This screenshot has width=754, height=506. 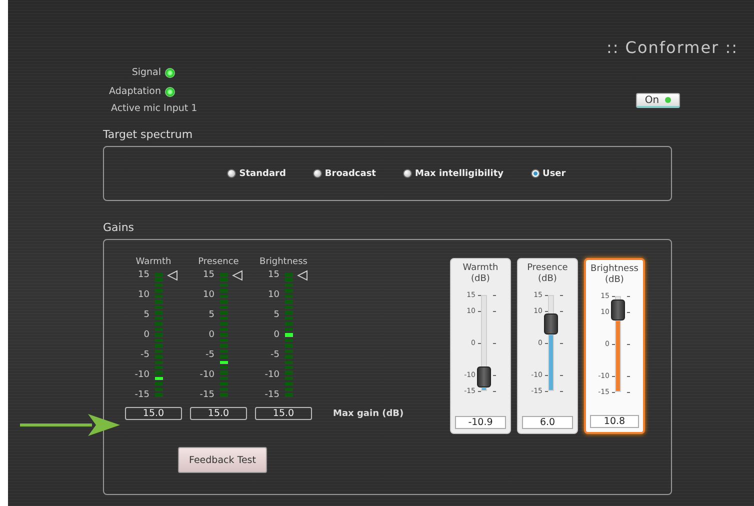 What do you see at coordinates (480, 422) in the screenshot?
I see `slider-value: -10.9` at bounding box center [480, 422].